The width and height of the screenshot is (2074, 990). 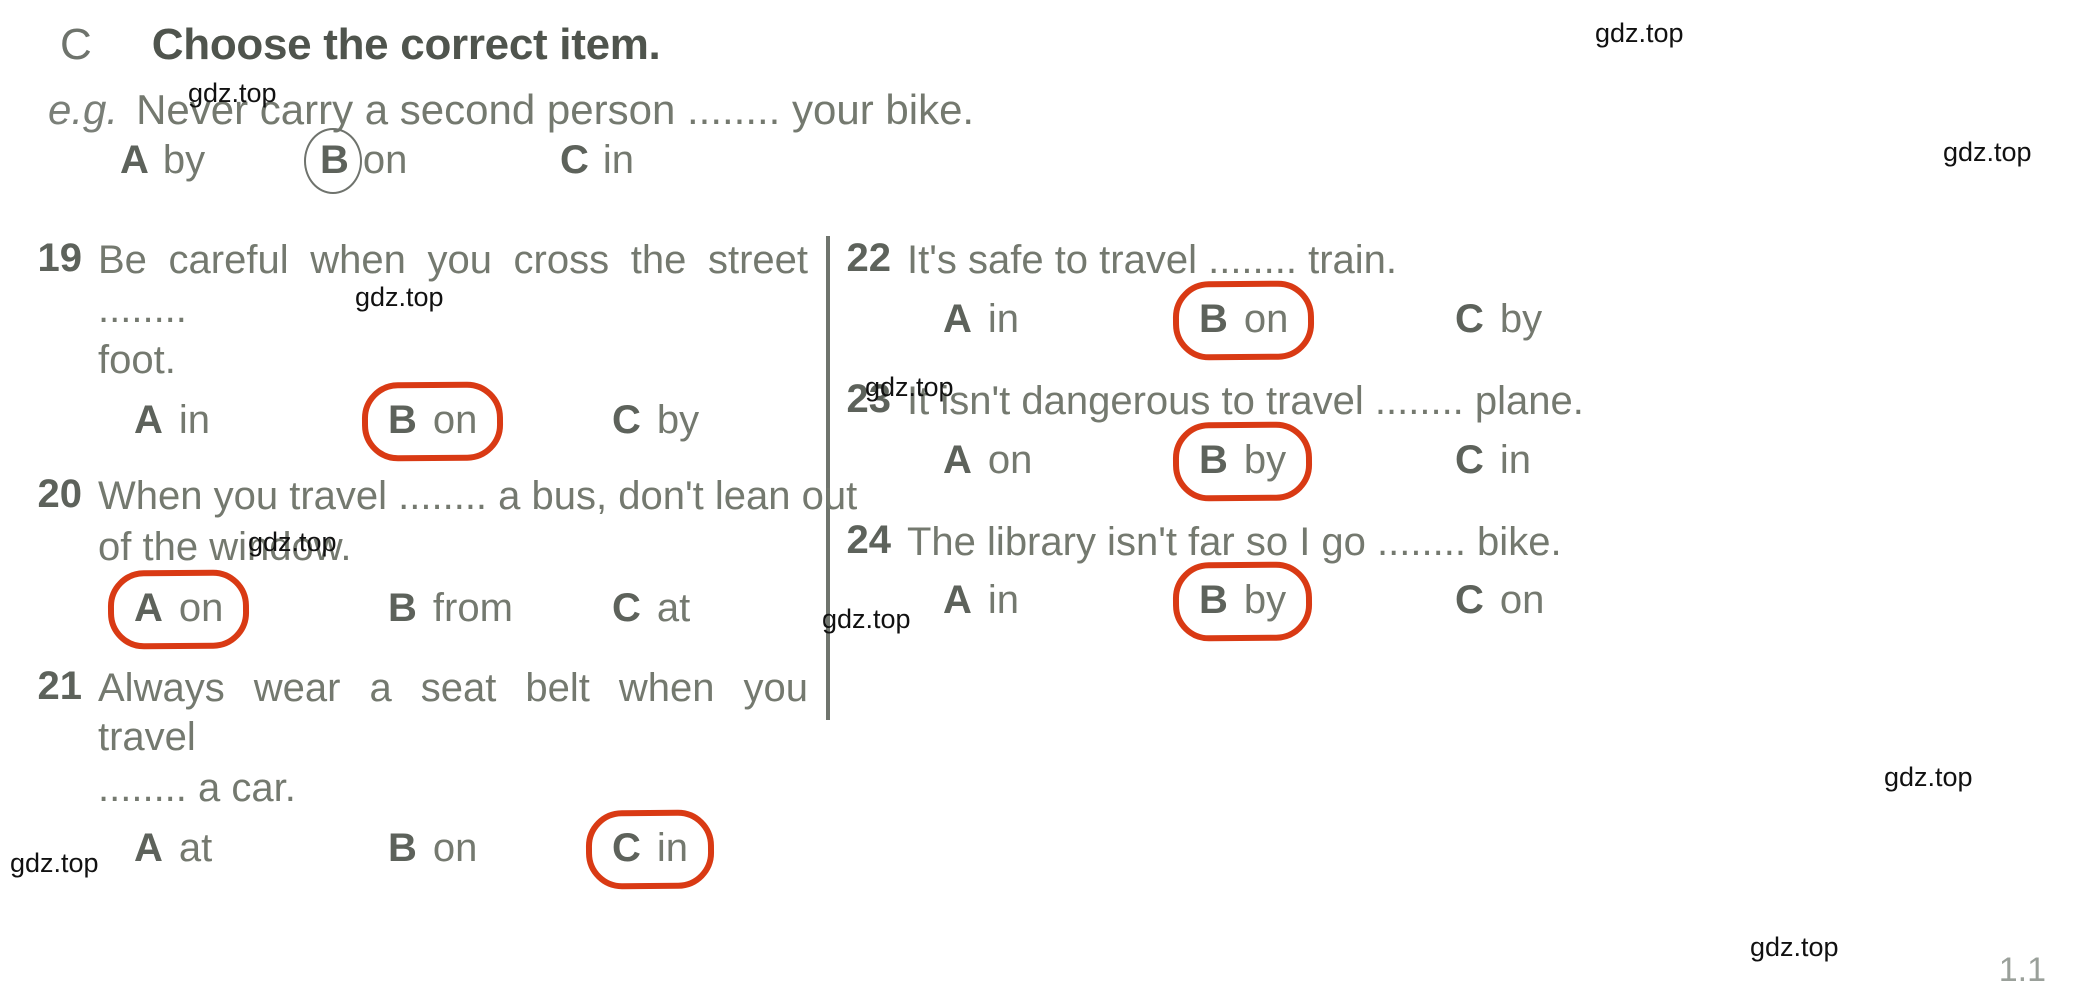 I want to click on question-text-line2: foot., so click(x=137, y=359).